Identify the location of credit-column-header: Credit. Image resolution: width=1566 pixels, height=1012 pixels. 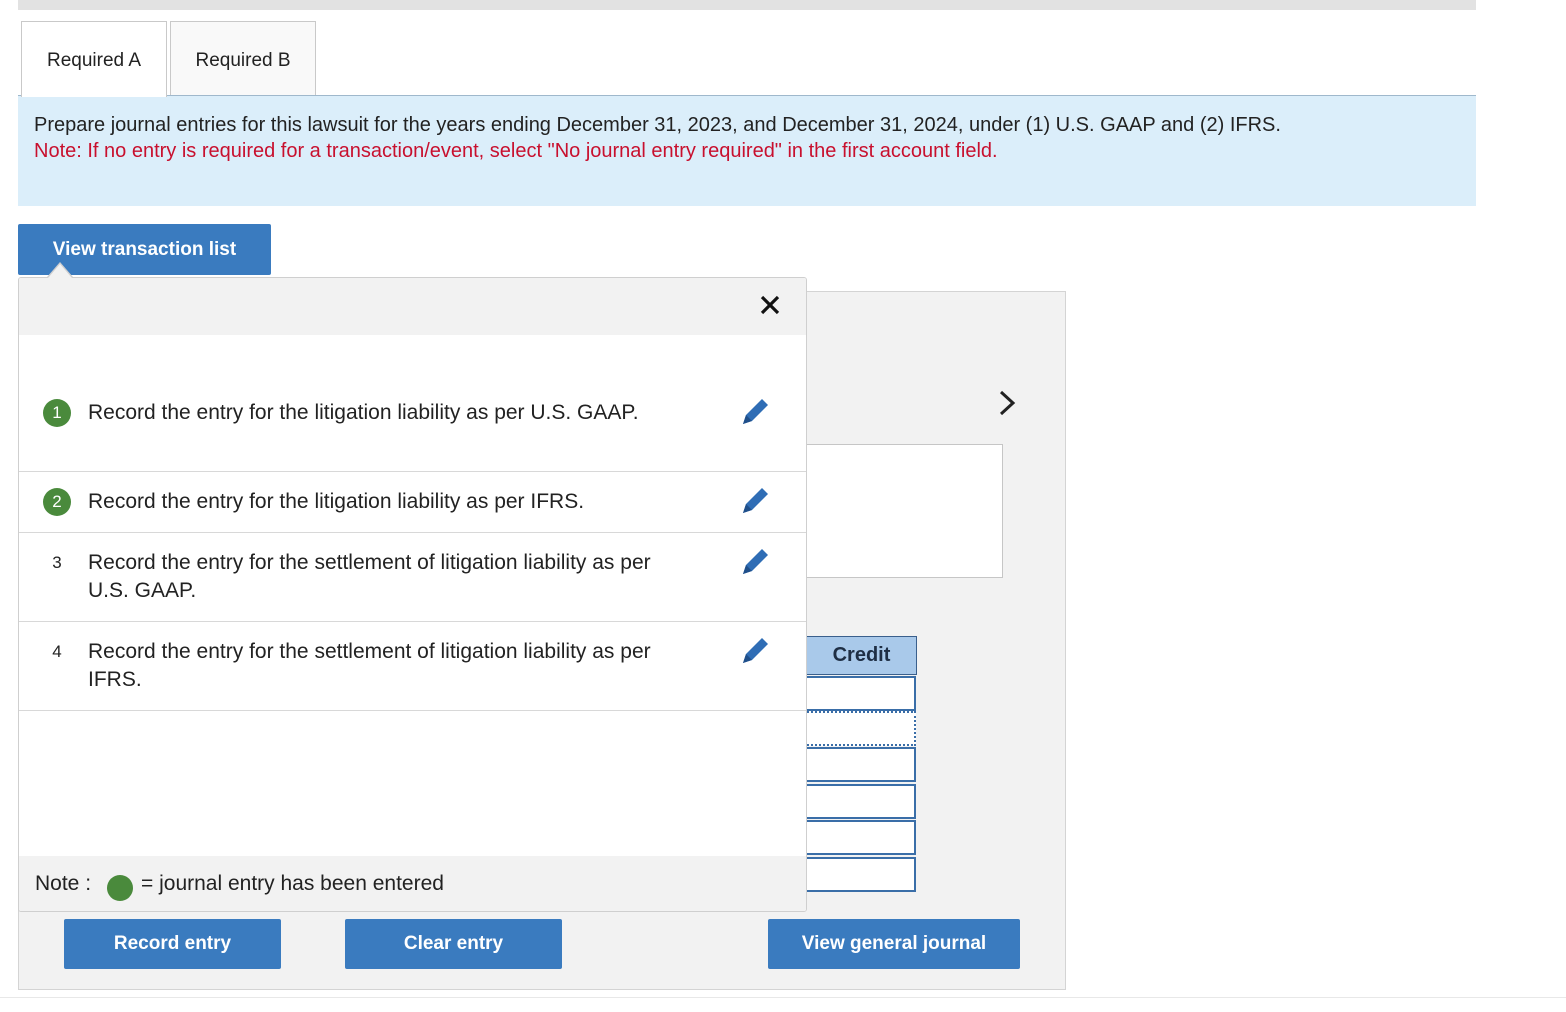
(858, 655).